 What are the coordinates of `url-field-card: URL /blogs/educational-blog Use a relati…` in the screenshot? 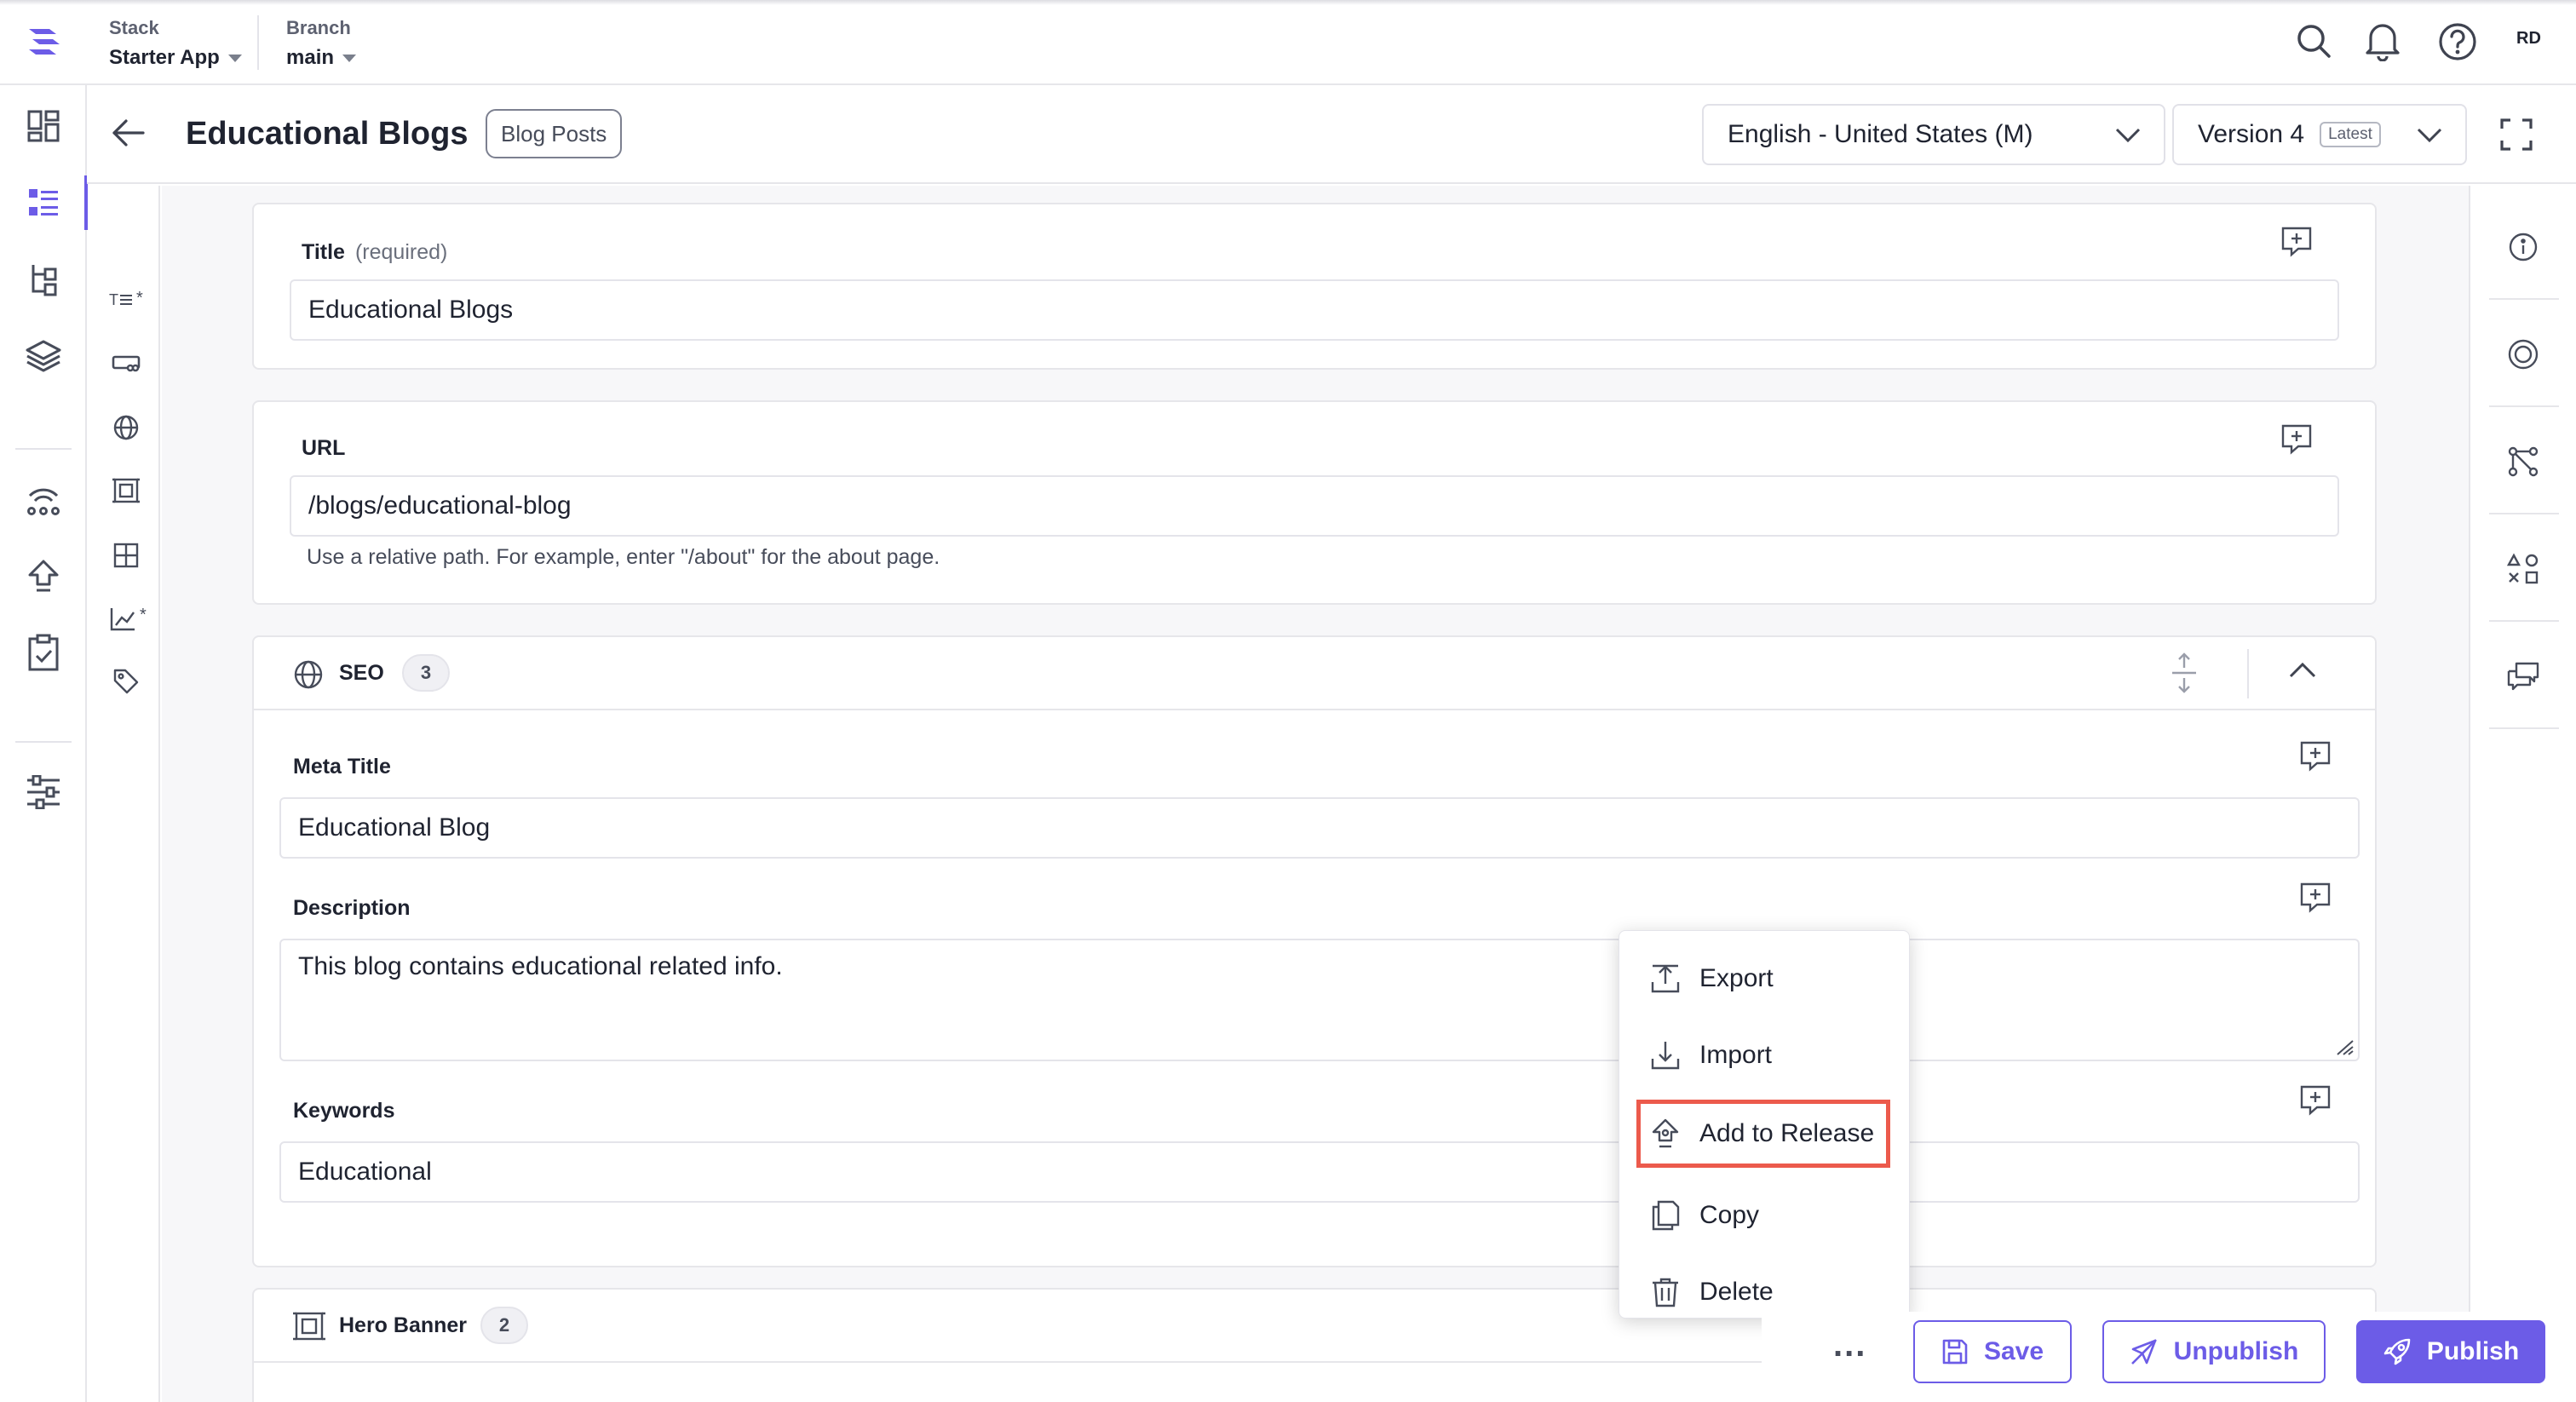 It's located at (1314, 502).